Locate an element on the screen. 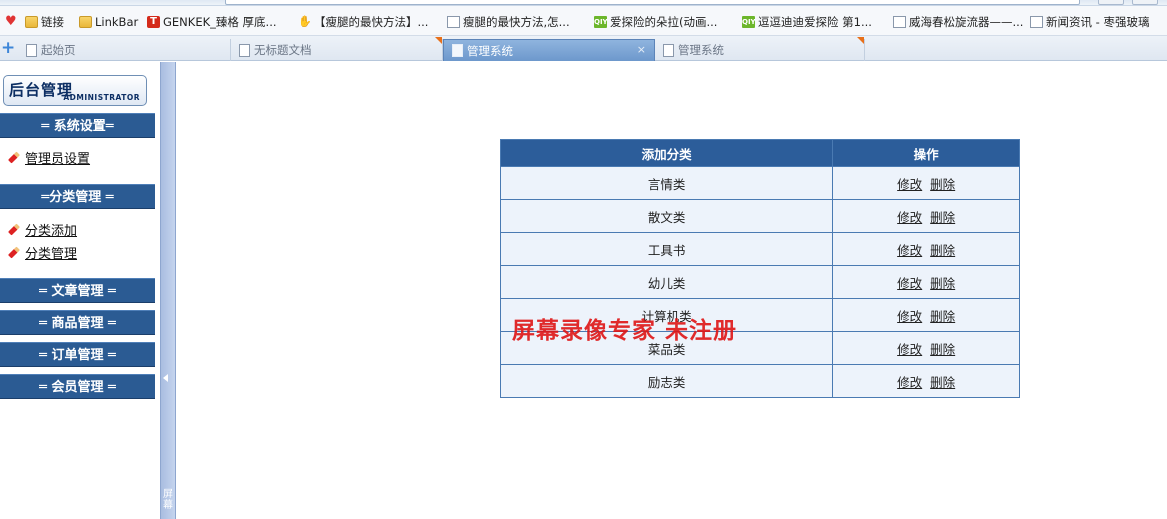 The image size is (1167, 519). table-row: 计算机类 修改 删除 is located at coordinates (759, 315).